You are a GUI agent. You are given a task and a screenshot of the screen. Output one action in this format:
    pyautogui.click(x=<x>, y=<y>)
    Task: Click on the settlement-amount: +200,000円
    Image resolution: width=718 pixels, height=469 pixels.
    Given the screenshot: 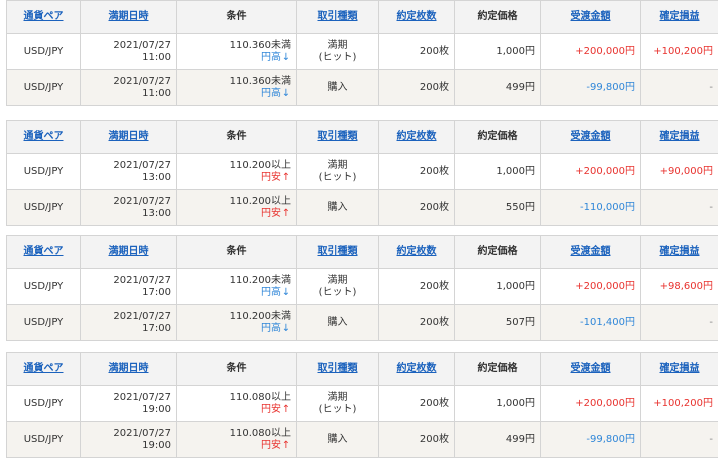 What is the action you would take?
    pyautogui.click(x=590, y=171)
    